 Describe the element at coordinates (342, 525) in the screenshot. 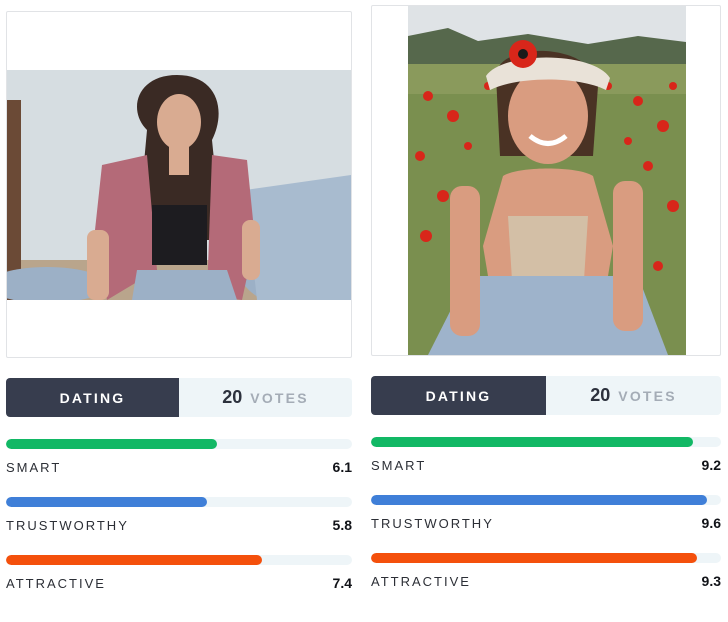

I see `metric-value: 5.8` at that location.